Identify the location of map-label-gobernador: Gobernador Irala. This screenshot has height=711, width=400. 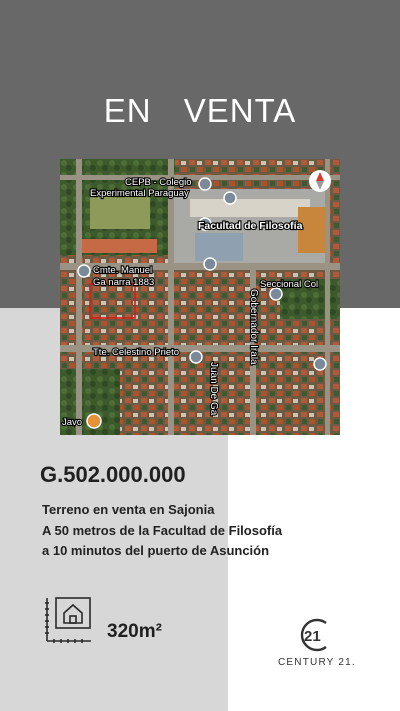
(253, 327).